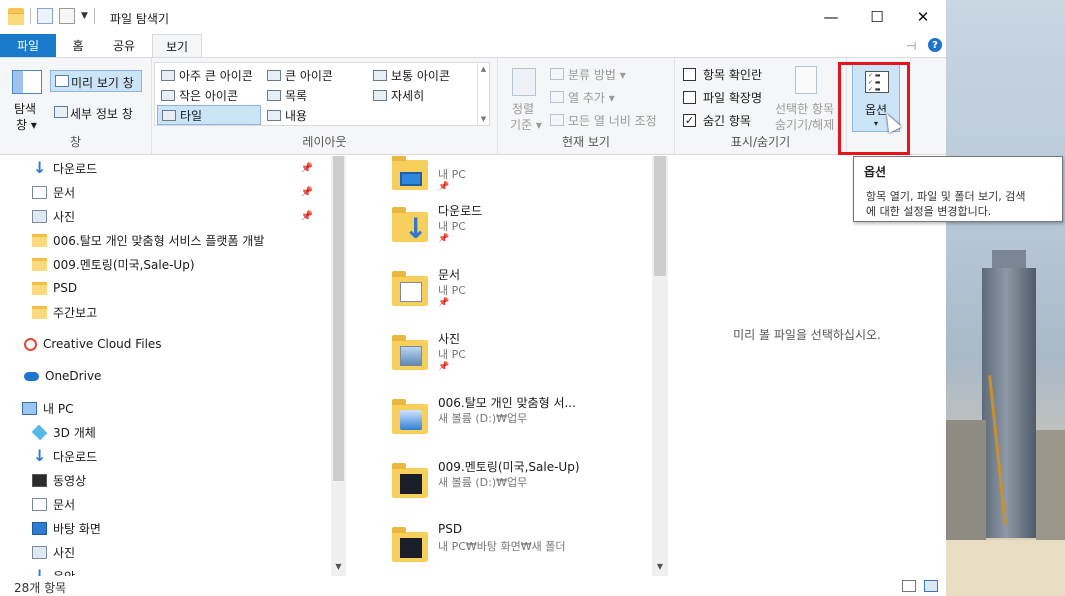  Describe the element at coordinates (124, 45) in the screenshot. I see `tab-share: 공유` at that location.